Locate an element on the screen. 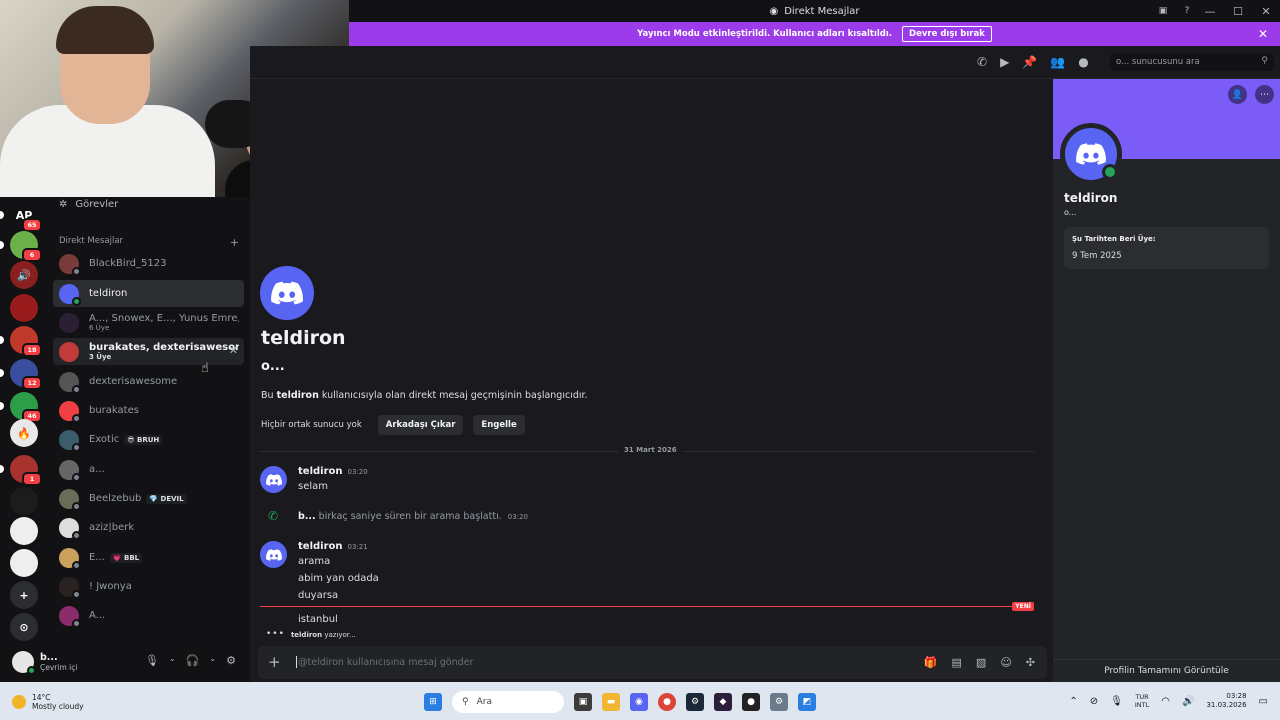 Image resolution: width=1280 pixels, height=720 pixels. search-input: o... sunucusunu ara ⚲ is located at coordinates (1192, 62).